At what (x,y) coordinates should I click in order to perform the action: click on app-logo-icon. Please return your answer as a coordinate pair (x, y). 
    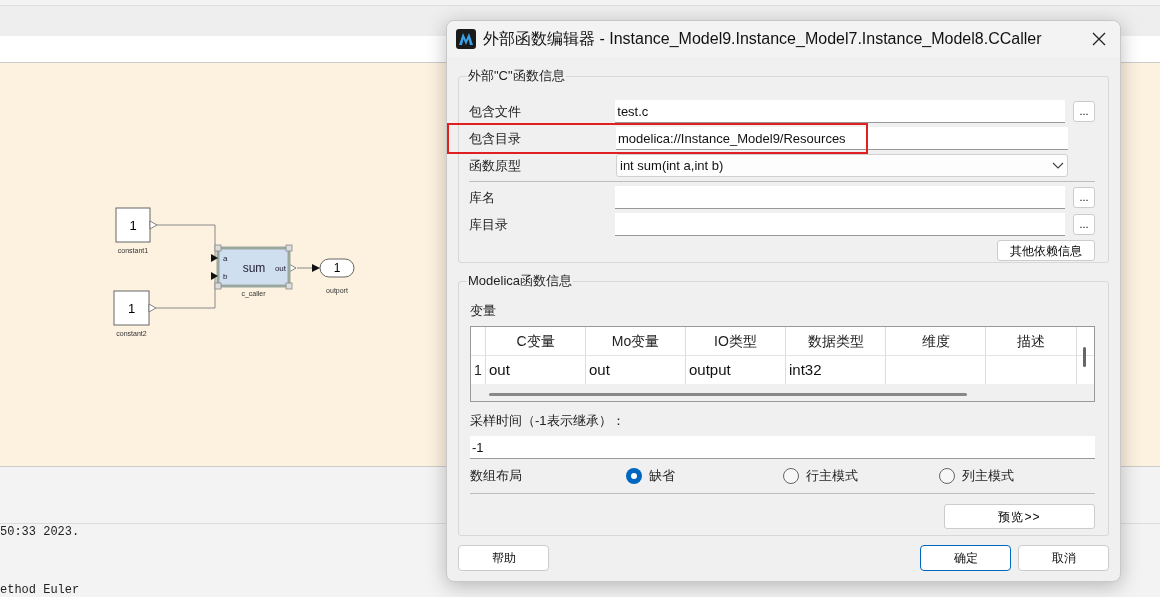
    Looking at the image, I should click on (466, 39).